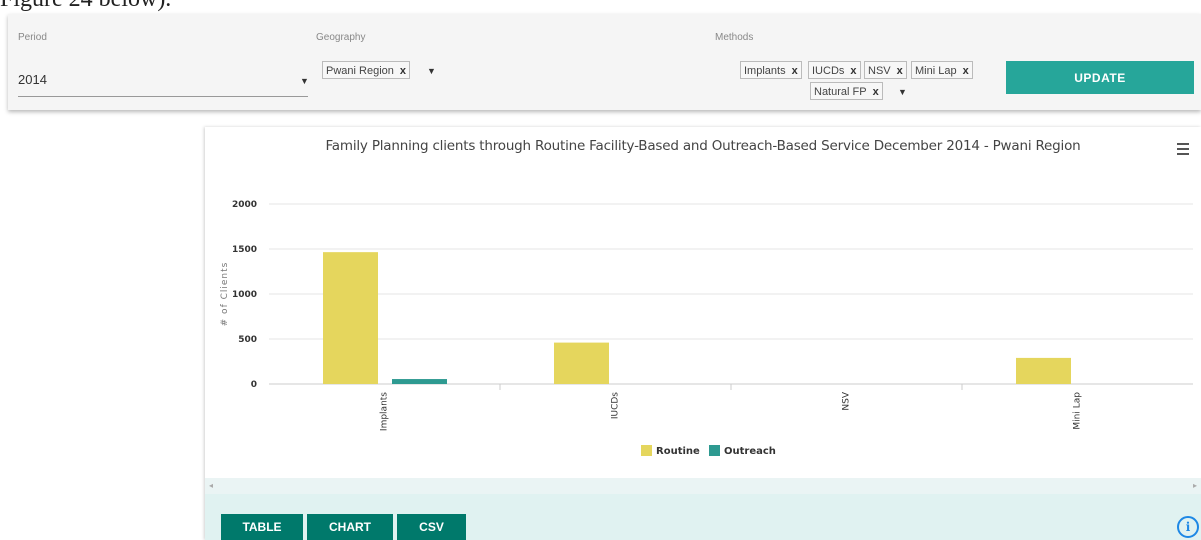 Image resolution: width=1201 pixels, height=540 pixels. I want to click on bar-routine-mini-lap, so click(1043, 370).